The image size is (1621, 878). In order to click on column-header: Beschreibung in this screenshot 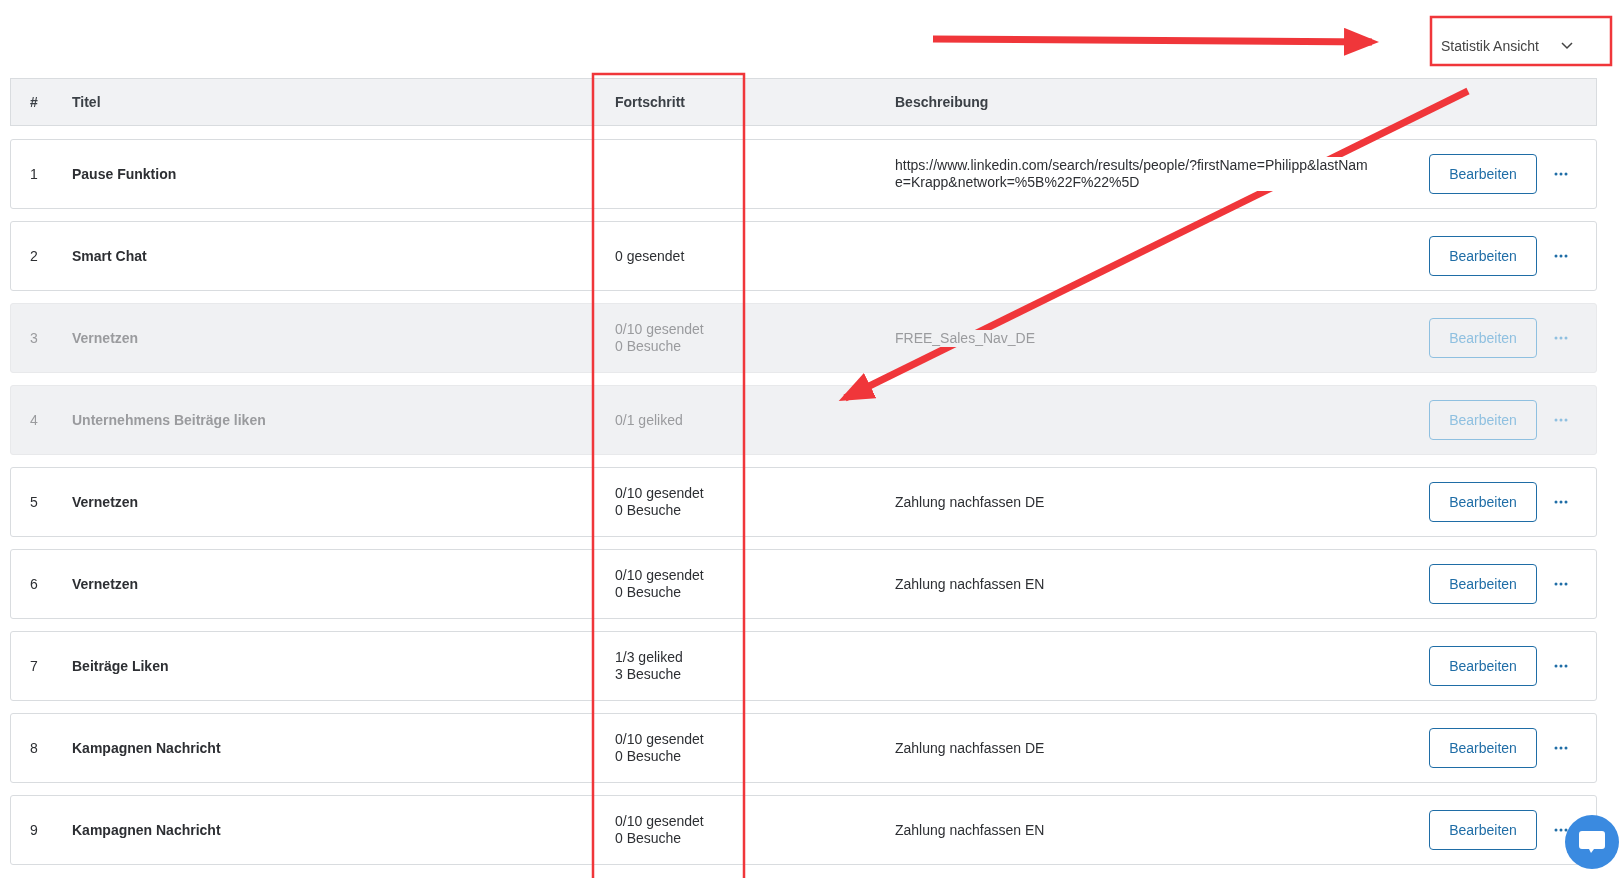, I will do `click(942, 102)`.